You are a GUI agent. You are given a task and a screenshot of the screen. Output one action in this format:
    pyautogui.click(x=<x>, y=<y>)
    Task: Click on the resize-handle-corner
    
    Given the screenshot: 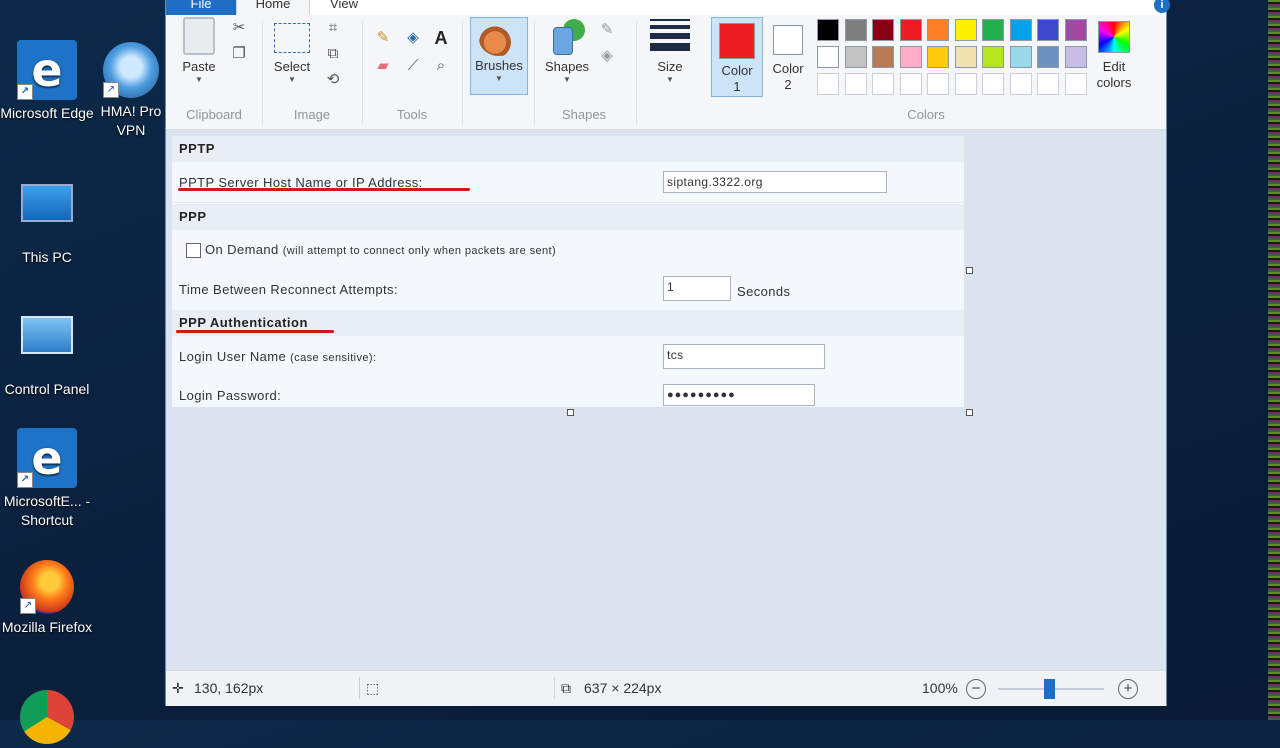 What is the action you would take?
    pyautogui.click(x=969, y=412)
    